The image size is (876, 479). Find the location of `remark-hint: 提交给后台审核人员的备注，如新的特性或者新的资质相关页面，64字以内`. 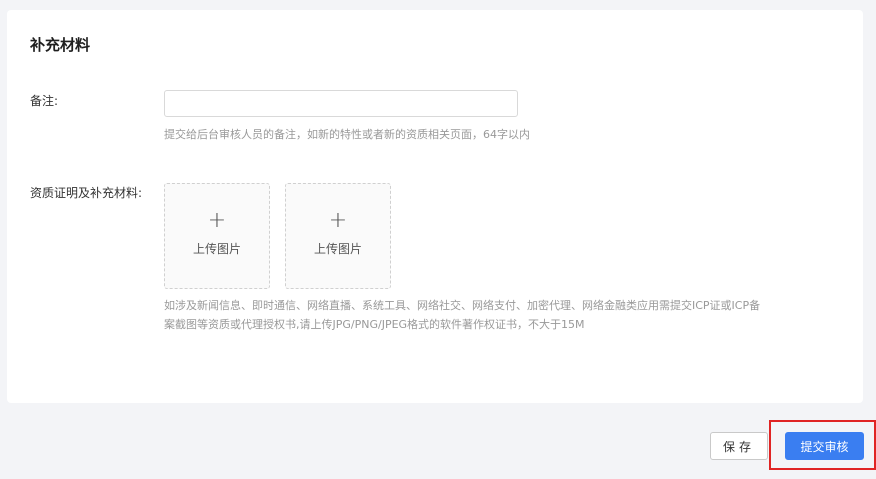

remark-hint: 提交给后台审核人员的备注，如新的特性或者新的资质相关页面，64字以内 is located at coordinates (347, 134).